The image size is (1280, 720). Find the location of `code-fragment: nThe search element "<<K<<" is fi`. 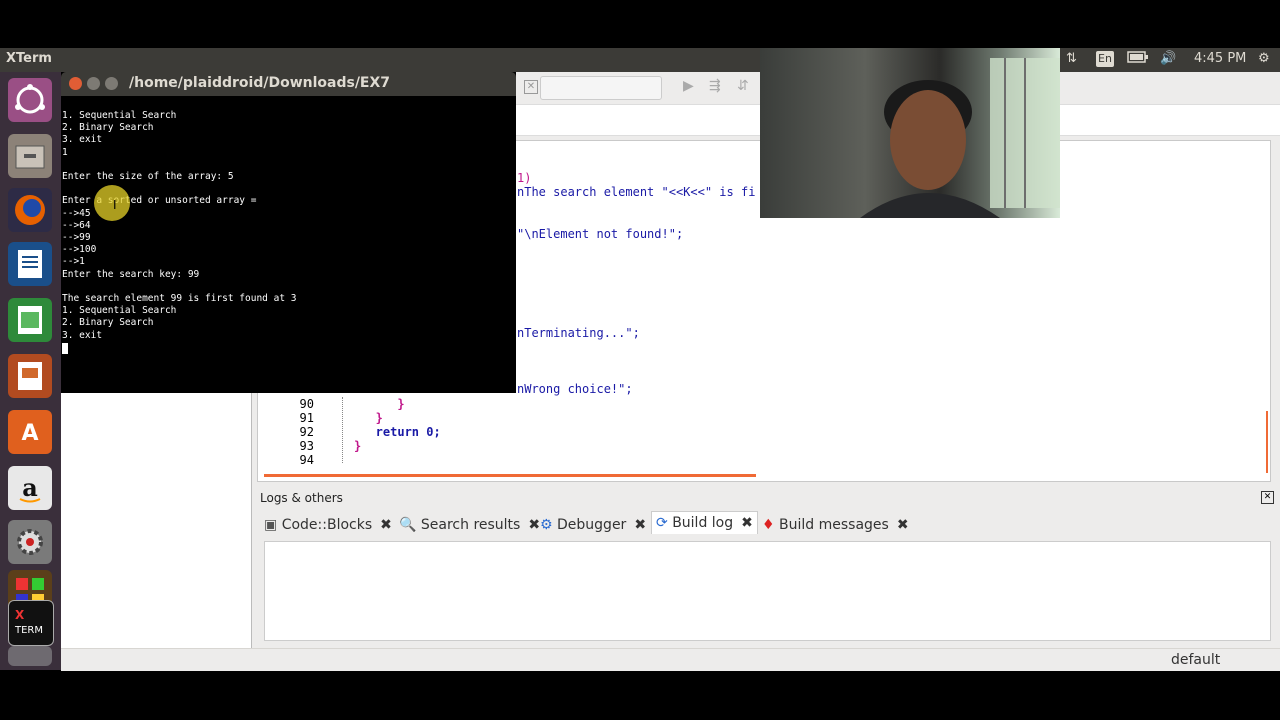

code-fragment: nThe search element "<<K<<" is fi is located at coordinates (636, 192).